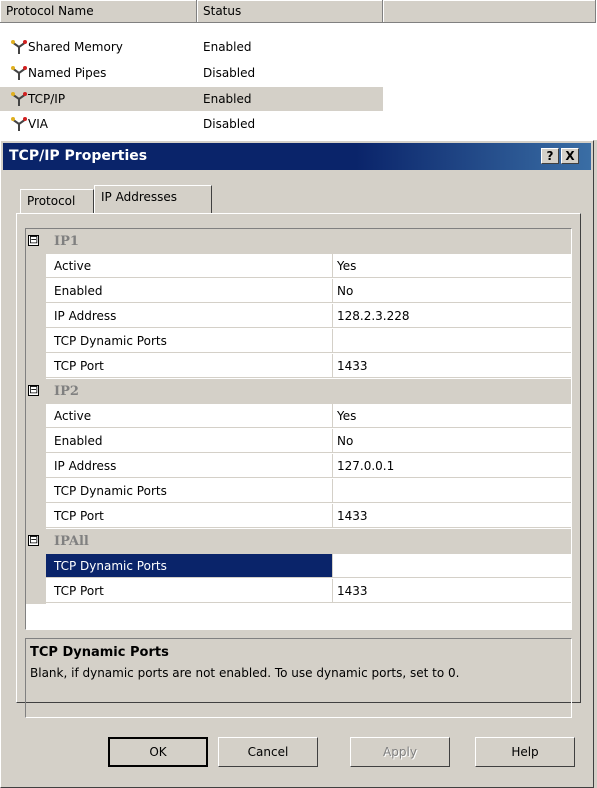 Image resolution: width=597 pixels, height=788 pixels. What do you see at coordinates (550, 156) in the screenshot?
I see `help-icon: ?` at bounding box center [550, 156].